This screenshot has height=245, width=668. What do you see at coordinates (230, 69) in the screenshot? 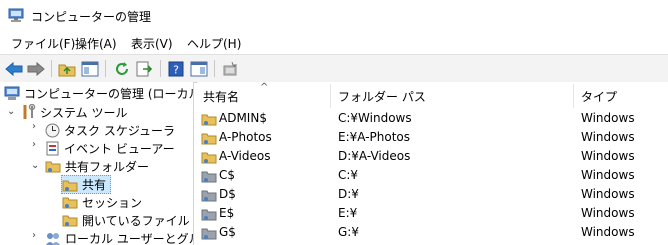
I see `new-share-icon` at bounding box center [230, 69].